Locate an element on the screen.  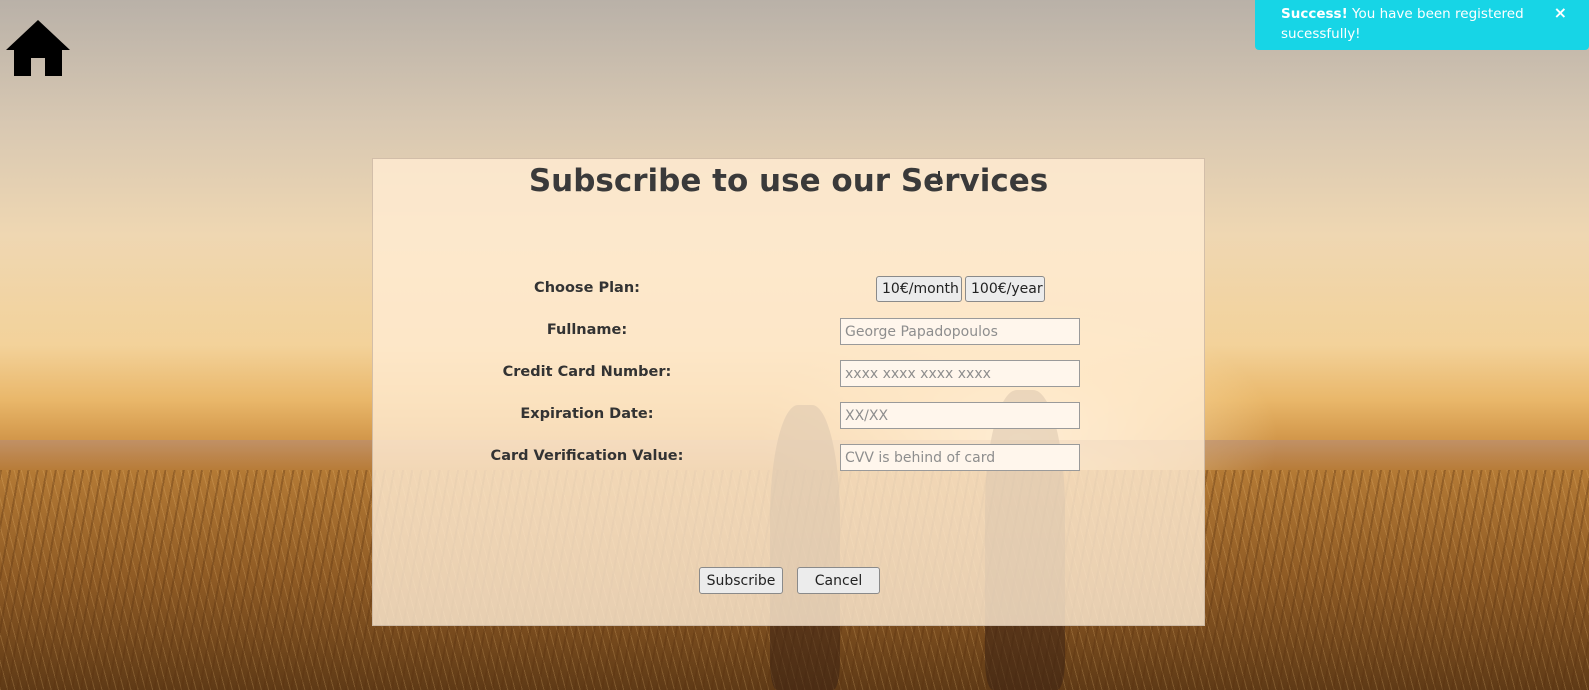
plan-monthly-button: 10€/month is located at coordinates (919, 289).